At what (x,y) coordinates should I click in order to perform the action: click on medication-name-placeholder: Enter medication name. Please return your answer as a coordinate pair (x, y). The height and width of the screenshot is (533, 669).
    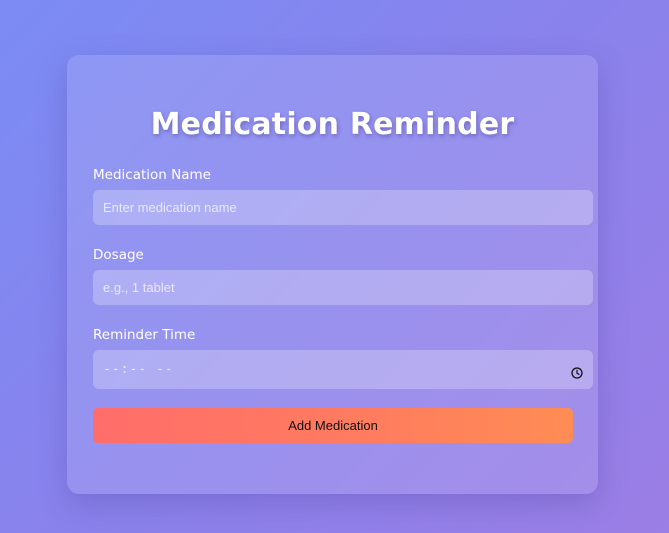
    Looking at the image, I should click on (170, 207).